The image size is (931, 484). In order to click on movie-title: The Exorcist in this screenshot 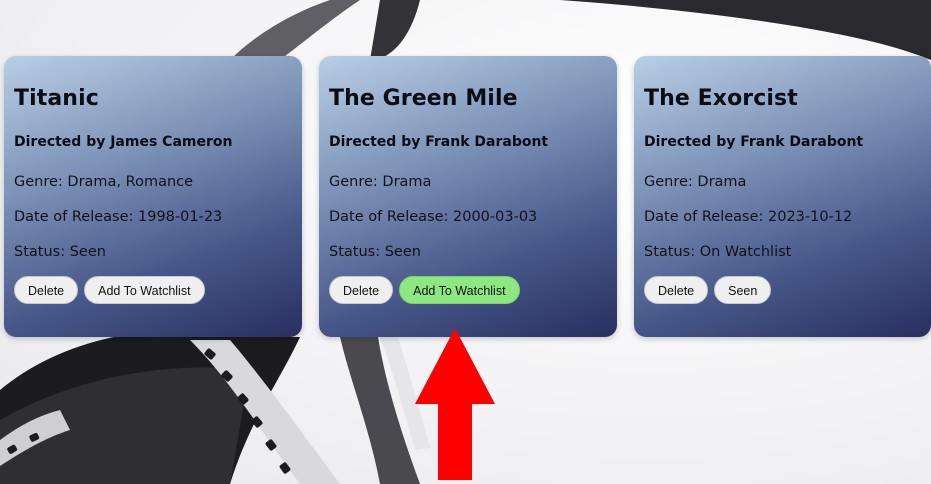, I will do `click(721, 98)`.